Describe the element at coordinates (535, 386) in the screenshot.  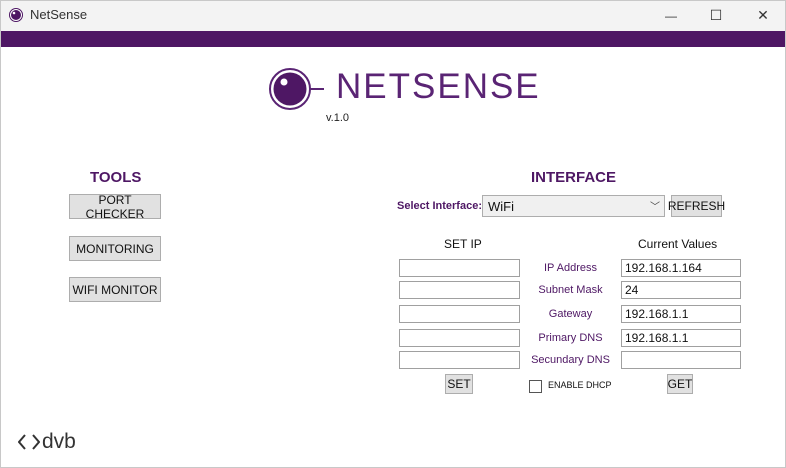
I see `enable-dhcp-checkbox` at that location.